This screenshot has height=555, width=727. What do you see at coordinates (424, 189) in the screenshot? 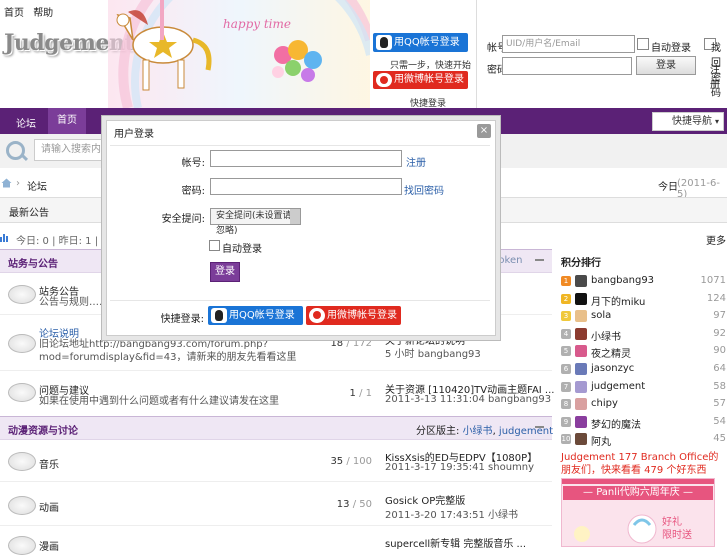
I see `modal-find-password-link: 找回密码` at bounding box center [424, 189].